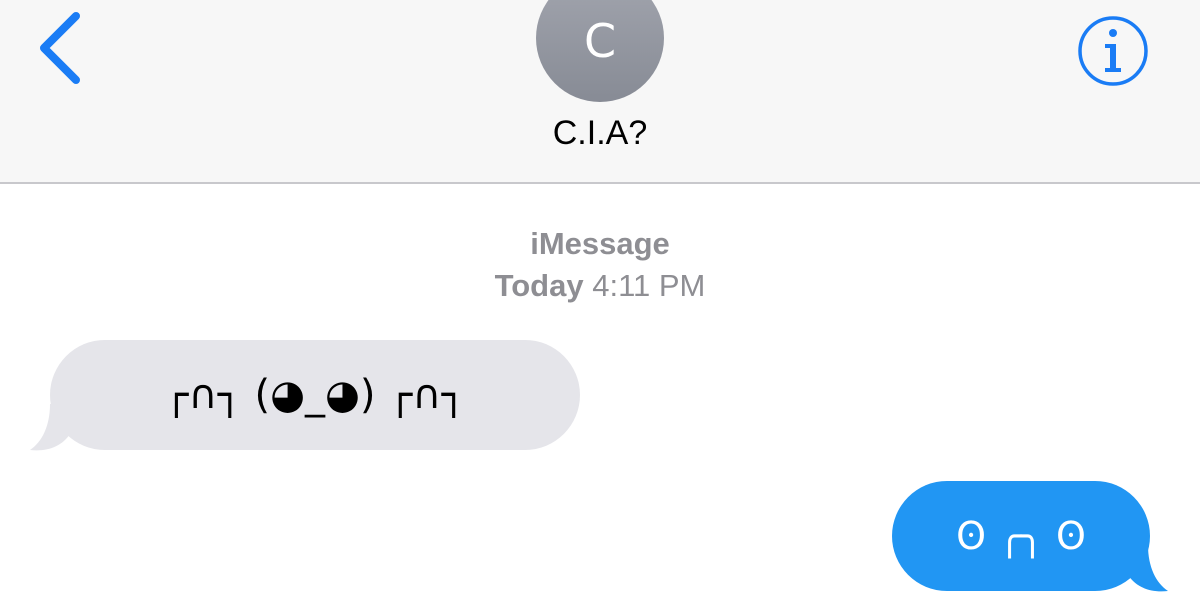 The width and height of the screenshot is (1200, 600). I want to click on message-bubble-sent: ʘ ╭╮ ʘ, so click(1021, 536).